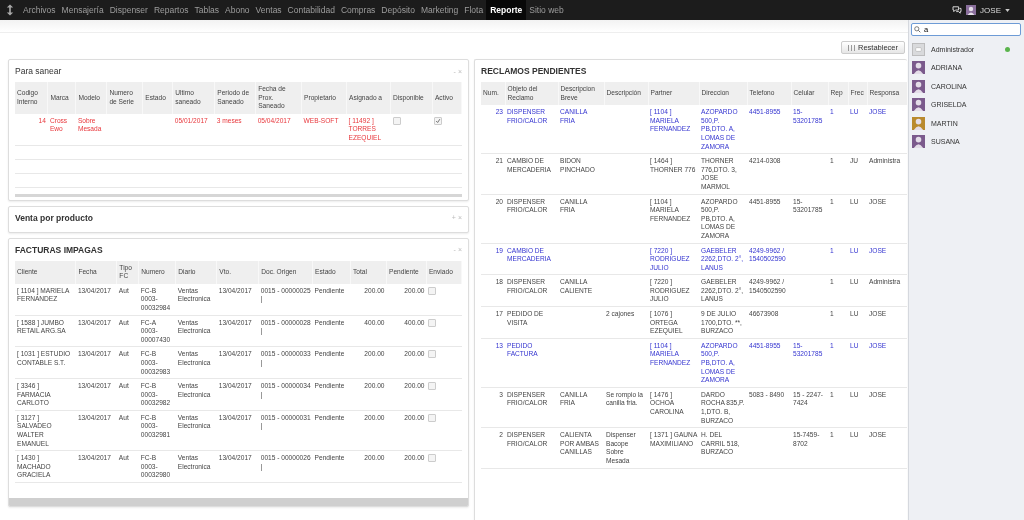 This screenshot has height=520, width=1024. Describe the element at coordinates (851, 47) in the screenshot. I see `columns-icon` at that location.